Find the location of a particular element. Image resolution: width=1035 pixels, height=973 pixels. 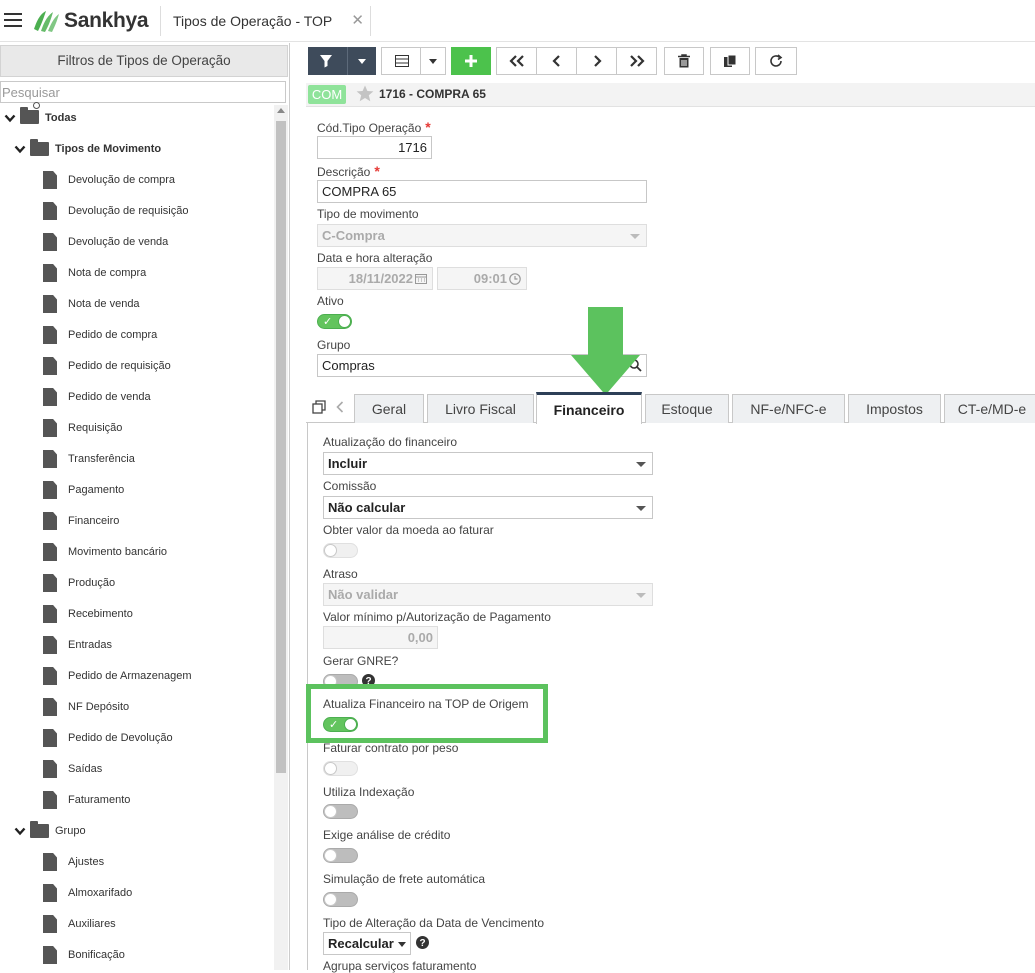

tree-group-grupo: Grupo is located at coordinates (50, 831).